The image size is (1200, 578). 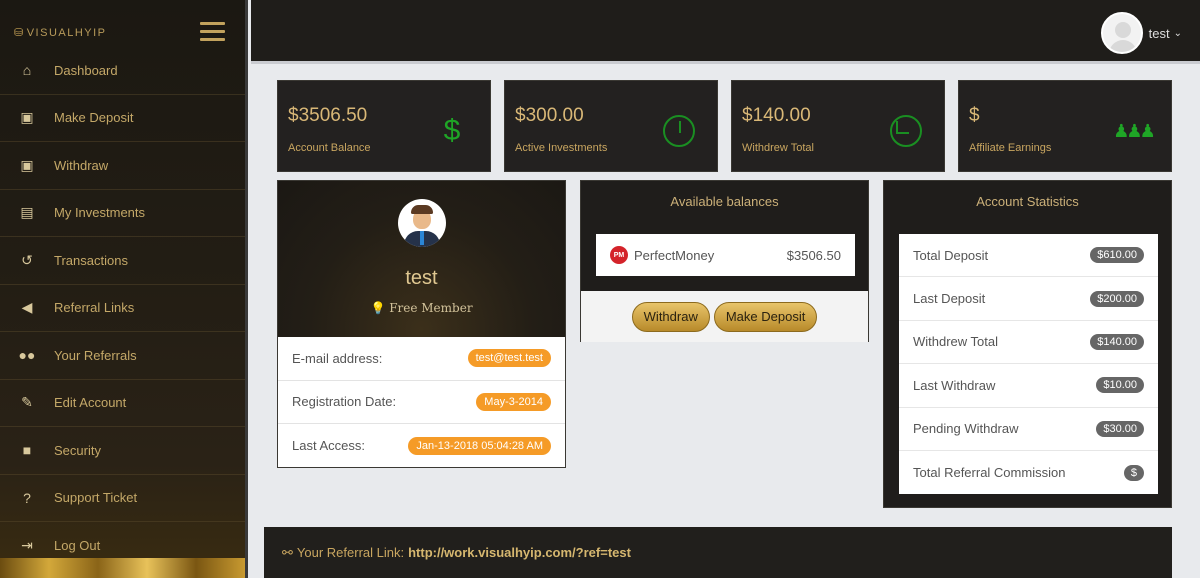 I want to click on menu-toggle-icon, so click(x=212, y=32).